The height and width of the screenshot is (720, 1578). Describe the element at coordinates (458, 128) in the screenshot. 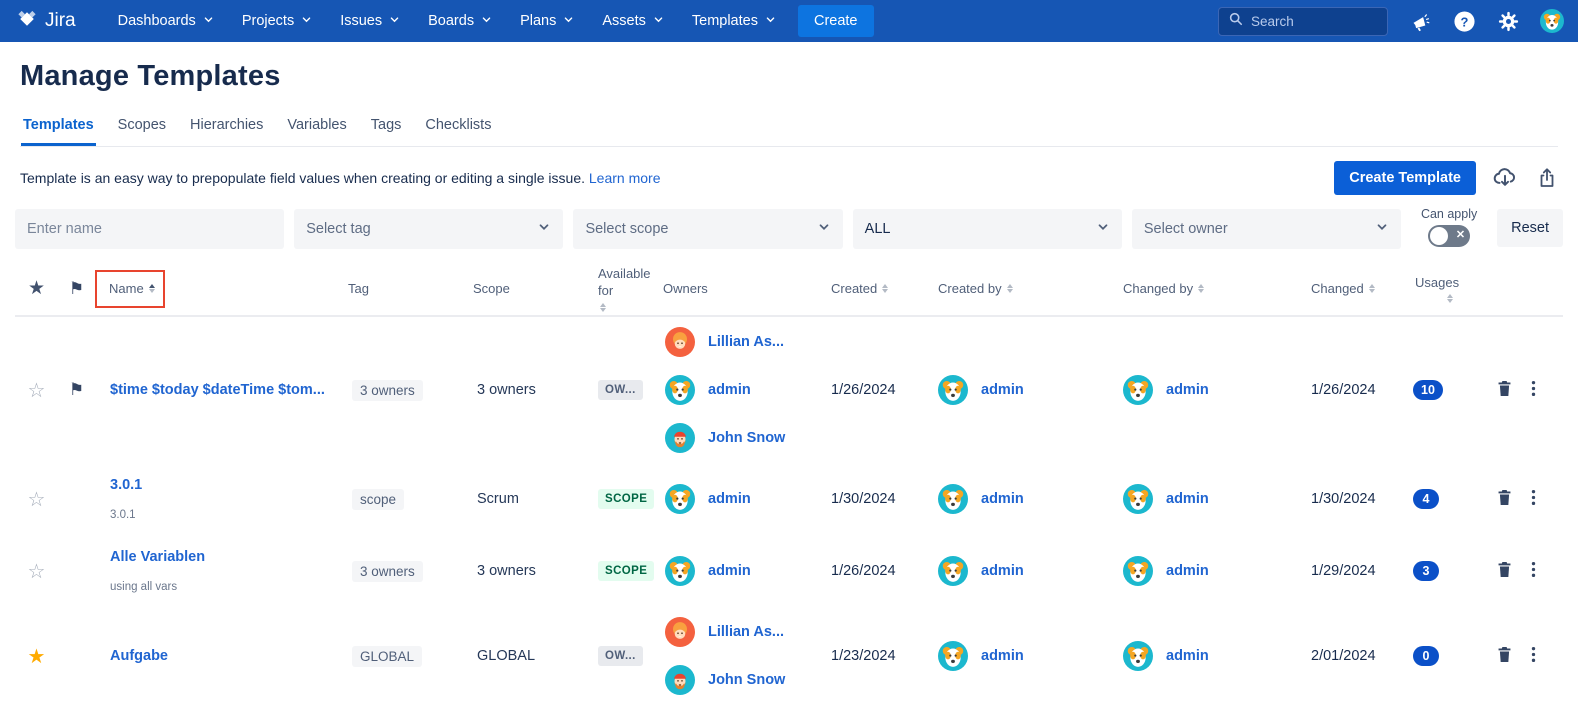

I see `tab-checklists: Checklists` at that location.